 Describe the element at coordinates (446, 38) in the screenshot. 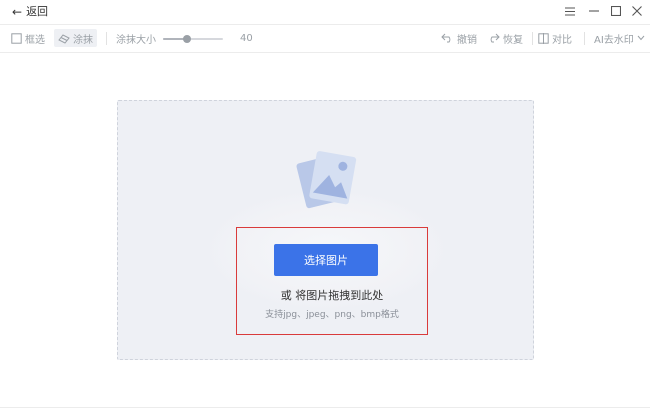

I see `undo-icon` at that location.